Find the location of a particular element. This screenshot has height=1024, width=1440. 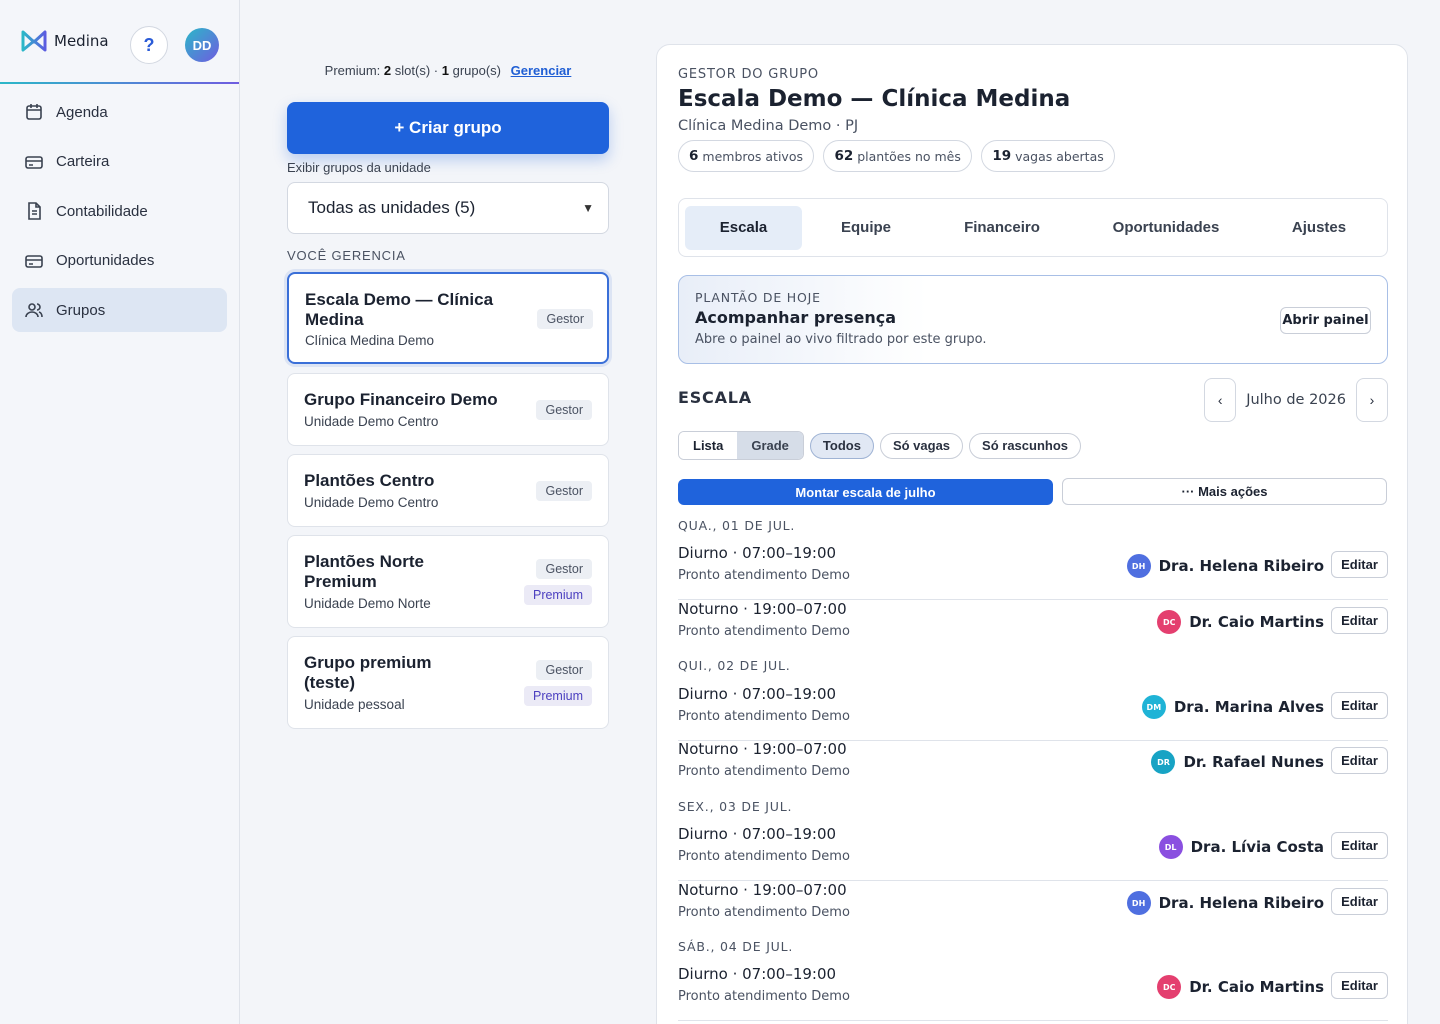

today-eyebrow: PLANTÃO DE HOJE is located at coordinates (758, 297).